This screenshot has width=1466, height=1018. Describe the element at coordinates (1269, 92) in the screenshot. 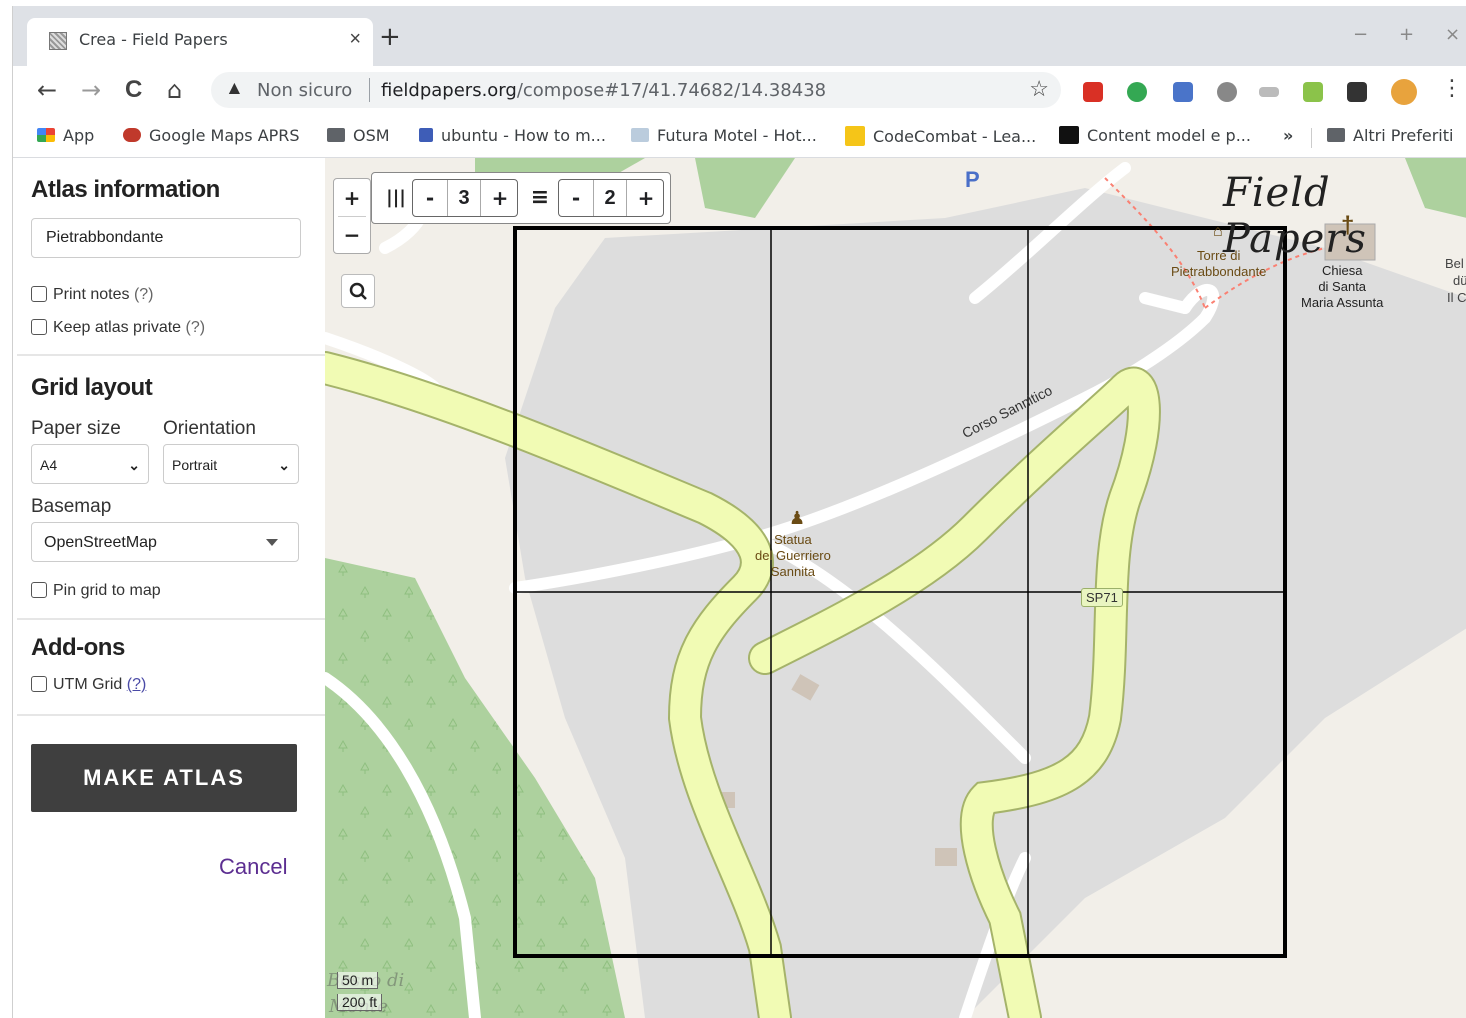

I see `extension-disk-icon` at that location.